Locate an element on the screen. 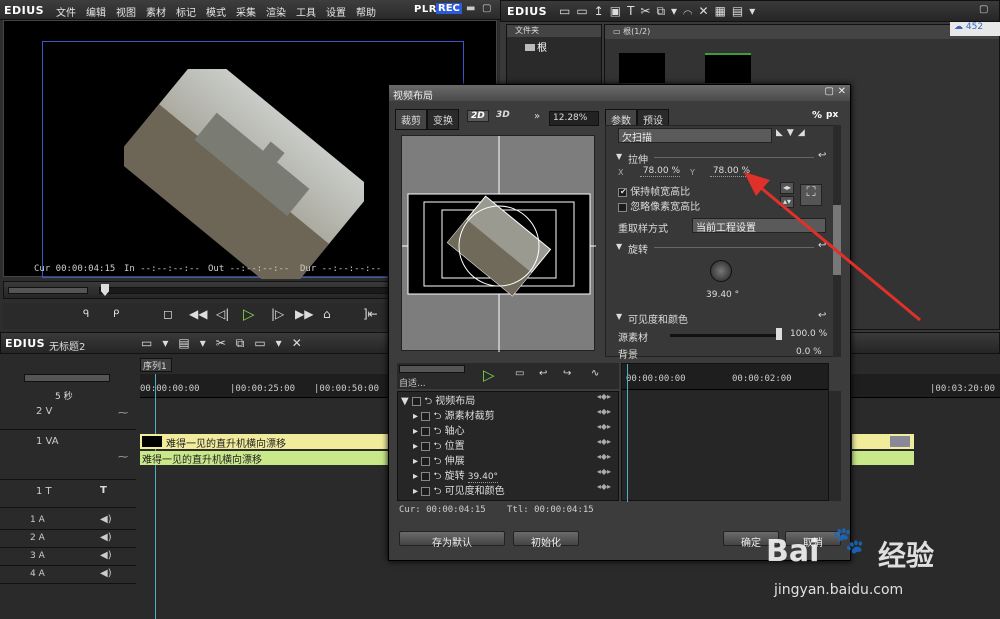 This screenshot has height=619, width=1000. ignore-pixel-row: 忽略像素宽高比 is located at coordinates (659, 205).